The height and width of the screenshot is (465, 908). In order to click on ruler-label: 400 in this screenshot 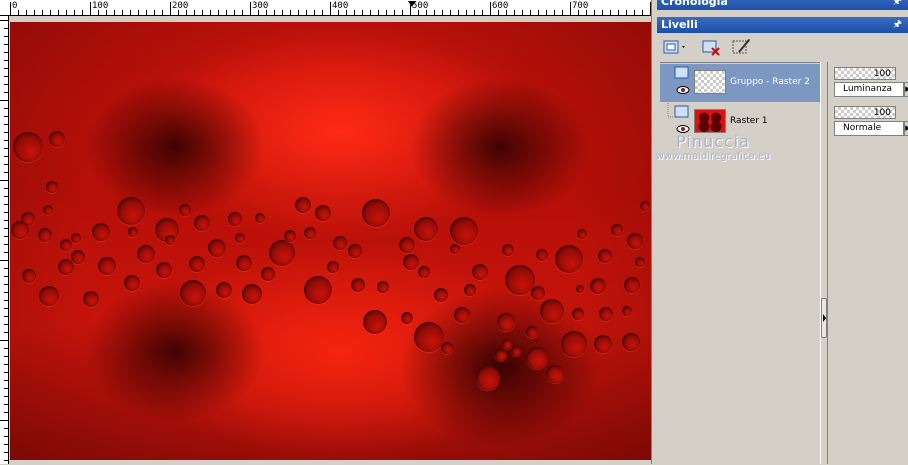, I will do `click(340, 6)`.